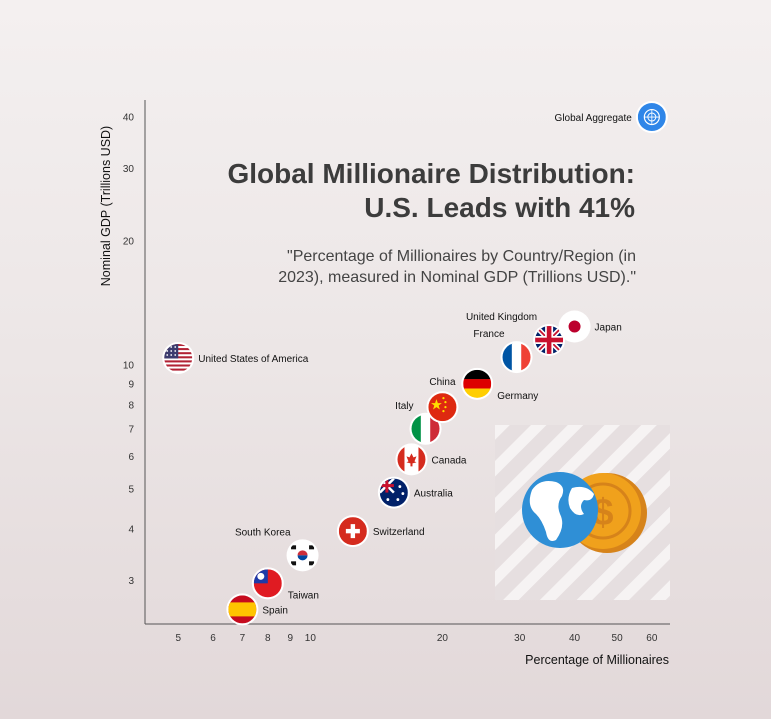 The image size is (771, 719). I want to click on y-tick-label: 40, so click(129, 118).